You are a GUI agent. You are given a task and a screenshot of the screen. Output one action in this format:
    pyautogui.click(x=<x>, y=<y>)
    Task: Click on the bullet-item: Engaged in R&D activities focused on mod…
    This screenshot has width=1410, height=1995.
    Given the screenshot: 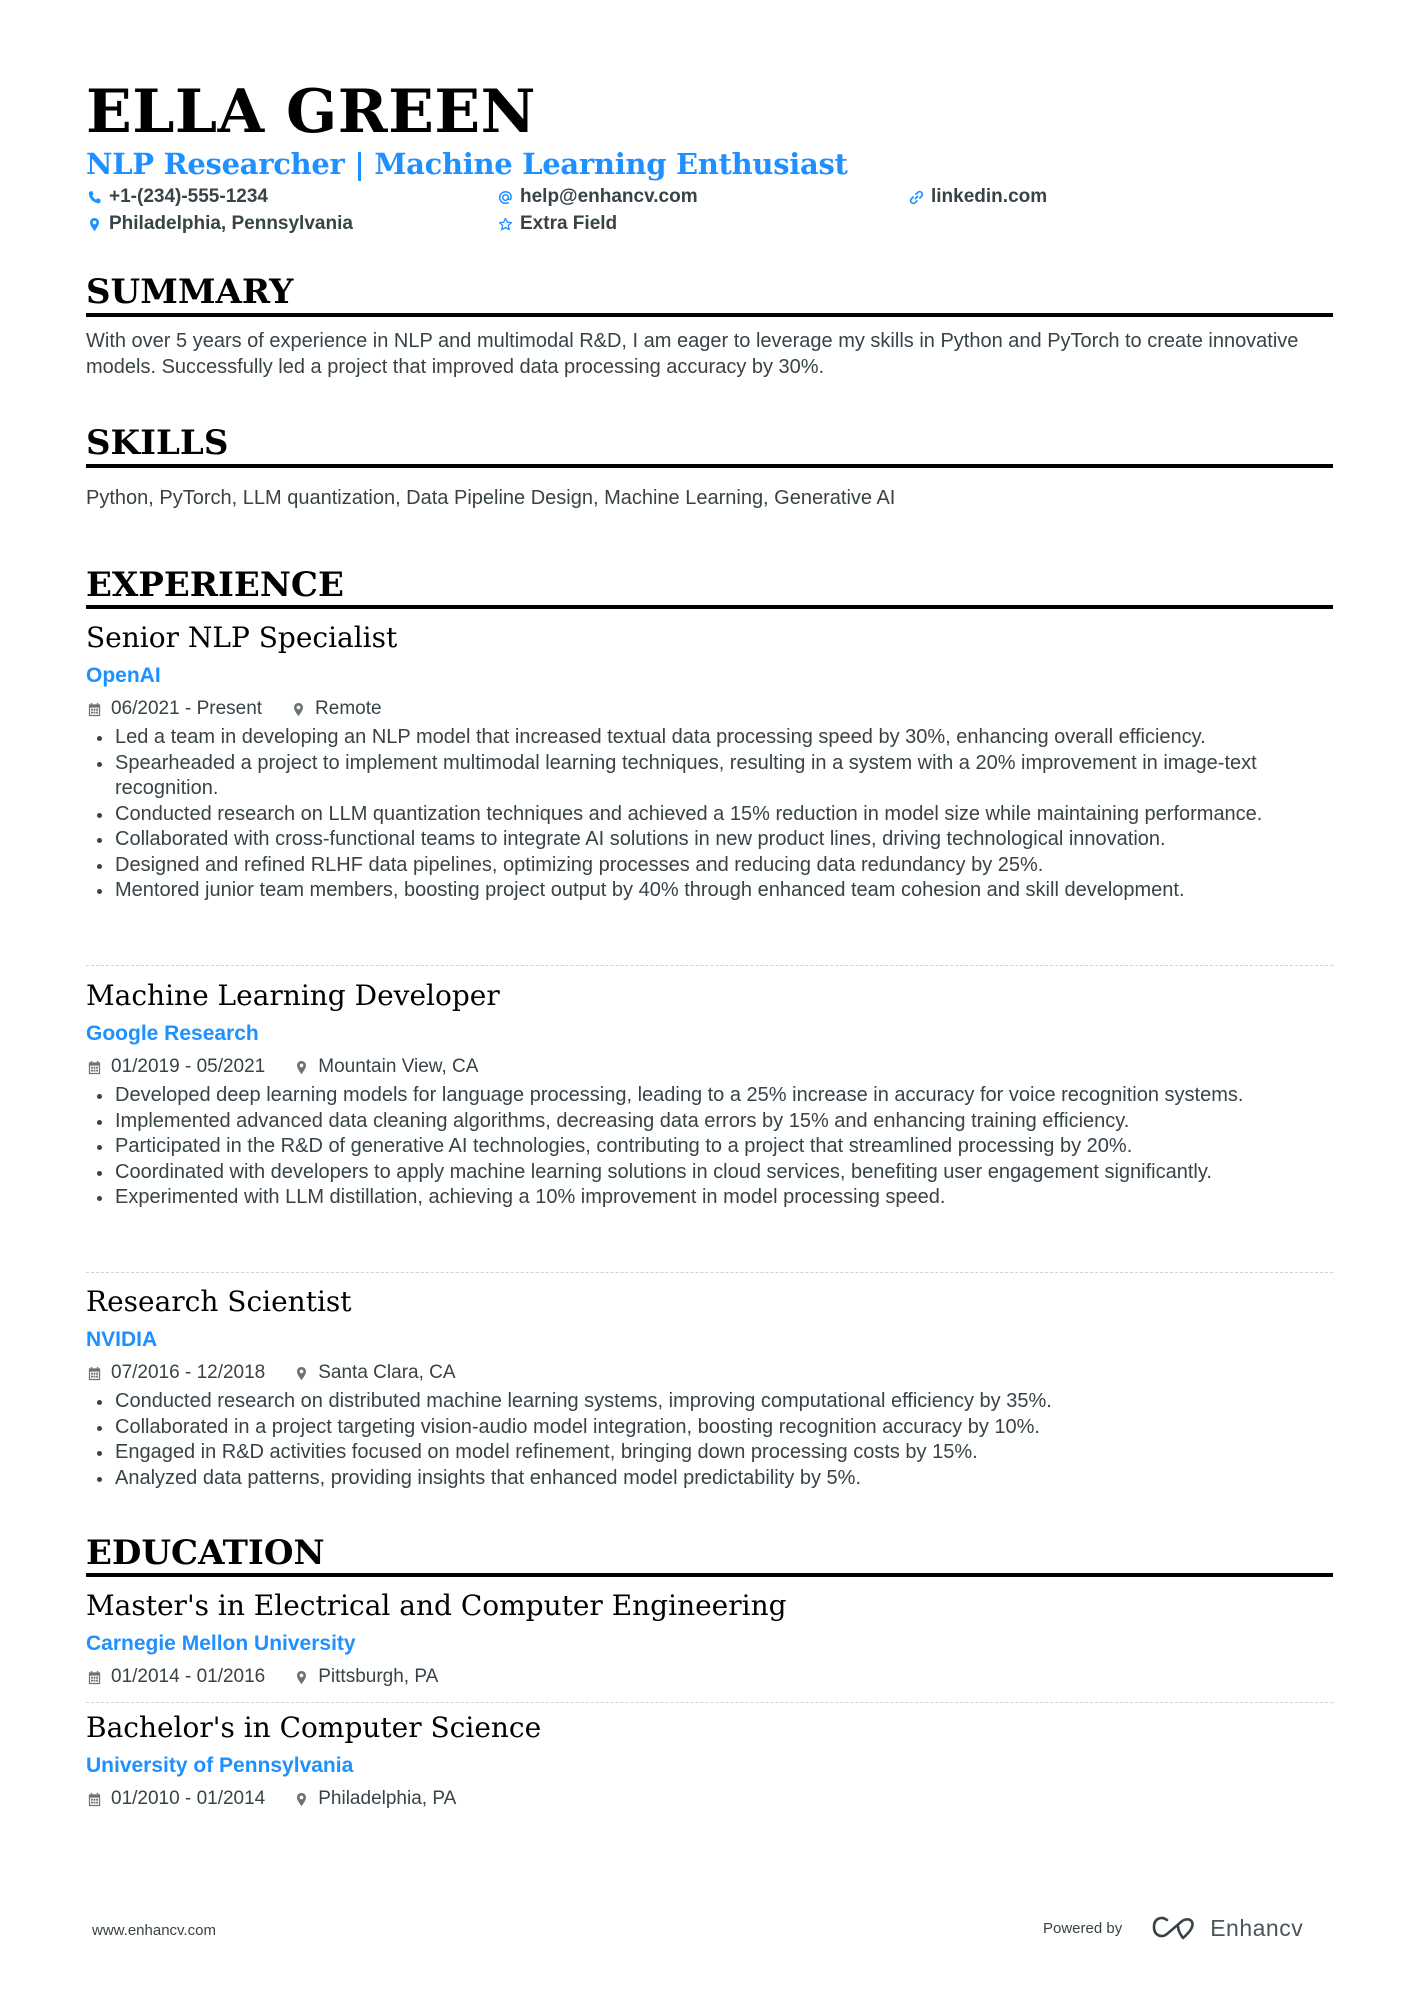 What is the action you would take?
    pyautogui.click(x=709, y=1453)
    